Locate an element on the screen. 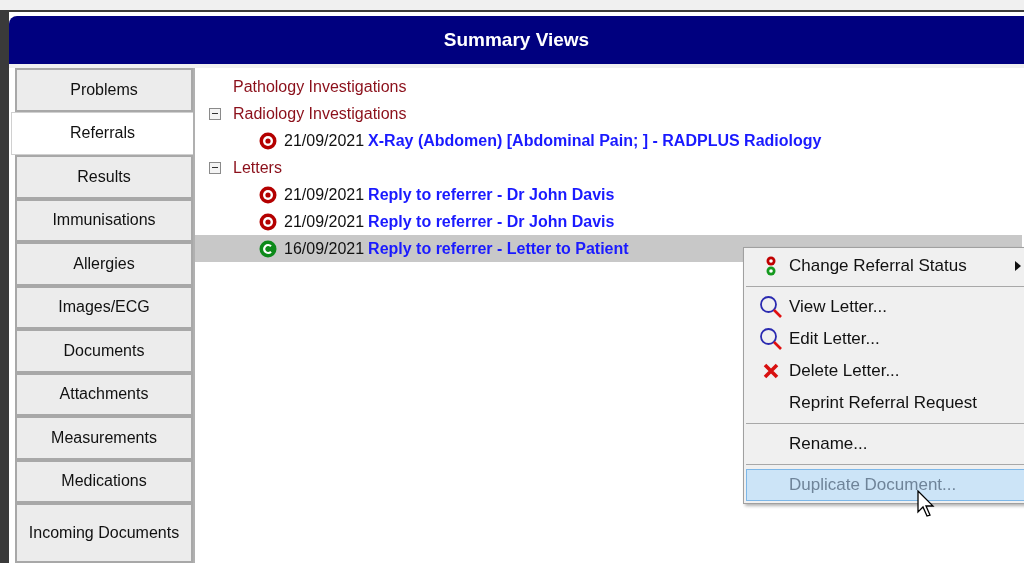  tree-row: 21/09/2021 X-Ray (Abdomen) [Abdominal Pain; ] - RADPLUS Radiology is located at coordinates (609, 140).